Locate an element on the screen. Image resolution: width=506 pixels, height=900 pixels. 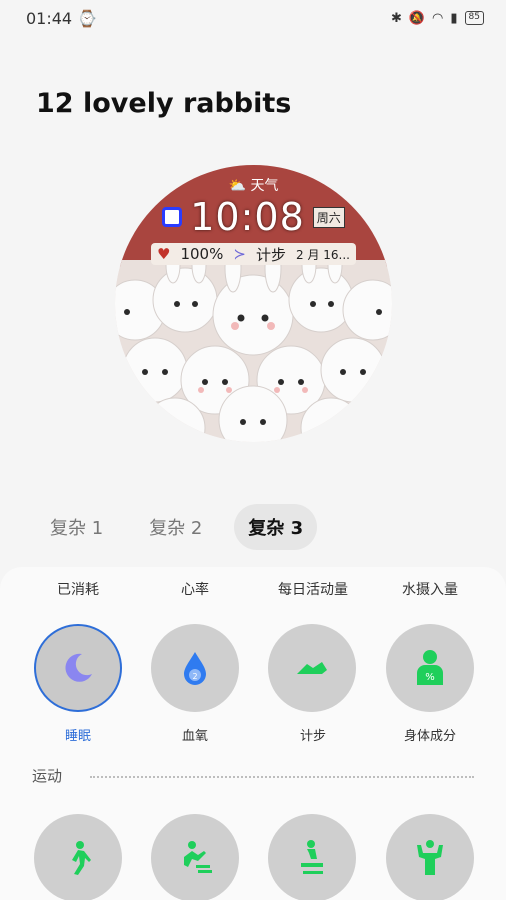
option-daily-activity: 每日活动量 is located at coordinates (313, 589).